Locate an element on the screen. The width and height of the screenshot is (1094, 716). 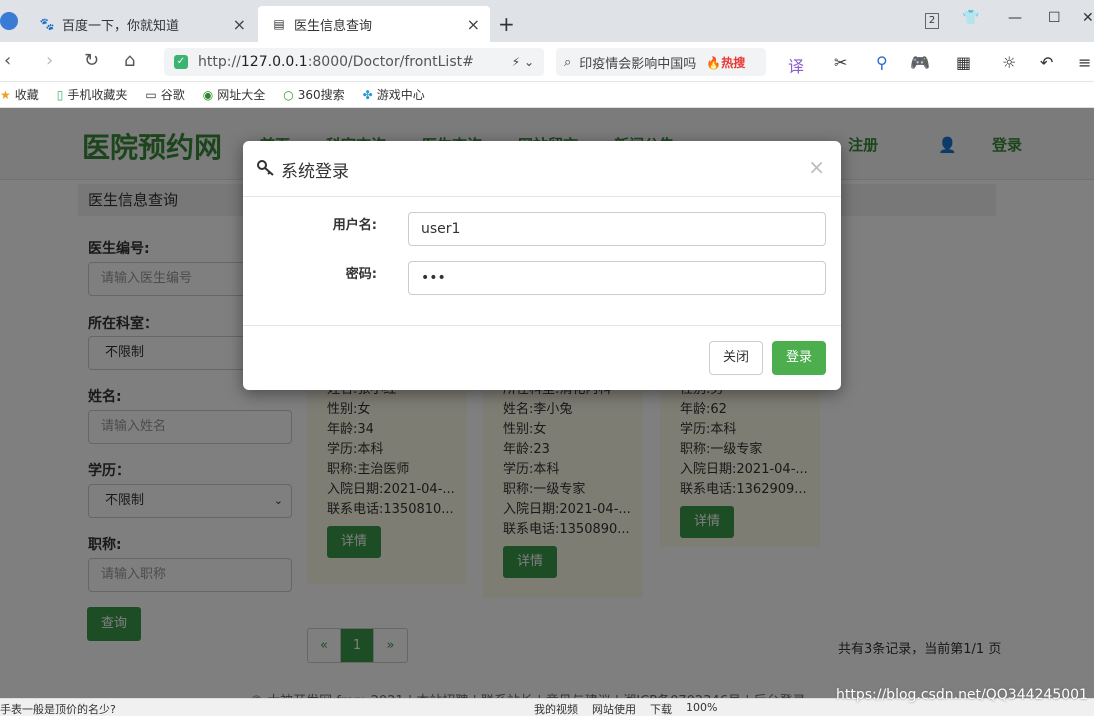
password-label: 密码: is located at coordinates (361, 274).